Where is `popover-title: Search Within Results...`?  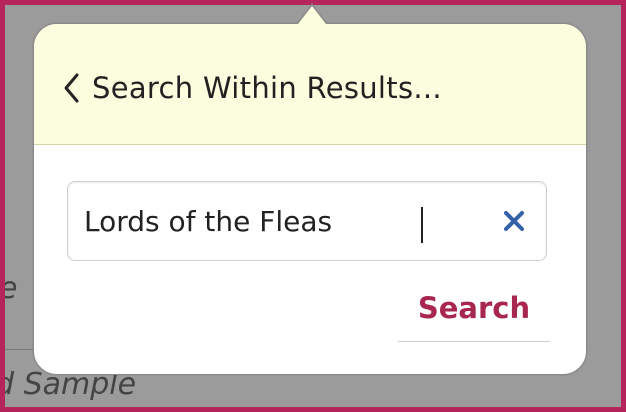 popover-title: Search Within Results... is located at coordinates (267, 88).